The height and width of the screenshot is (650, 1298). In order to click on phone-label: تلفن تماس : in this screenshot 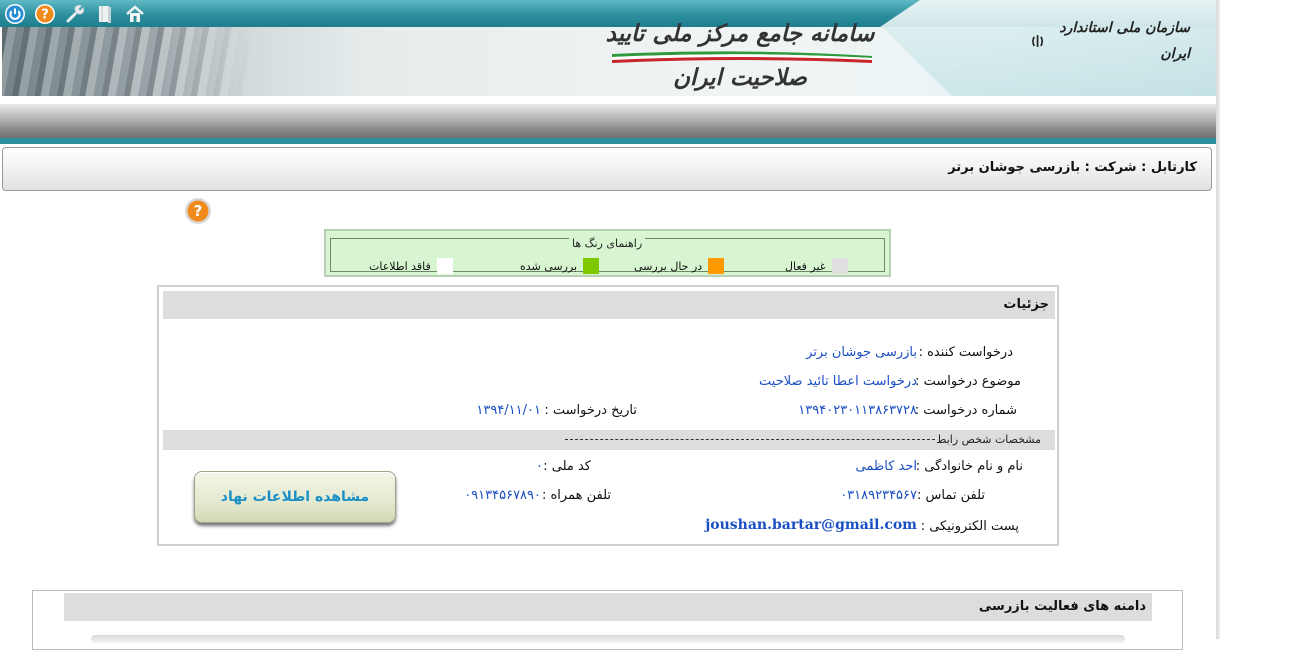, I will do `click(950, 495)`.